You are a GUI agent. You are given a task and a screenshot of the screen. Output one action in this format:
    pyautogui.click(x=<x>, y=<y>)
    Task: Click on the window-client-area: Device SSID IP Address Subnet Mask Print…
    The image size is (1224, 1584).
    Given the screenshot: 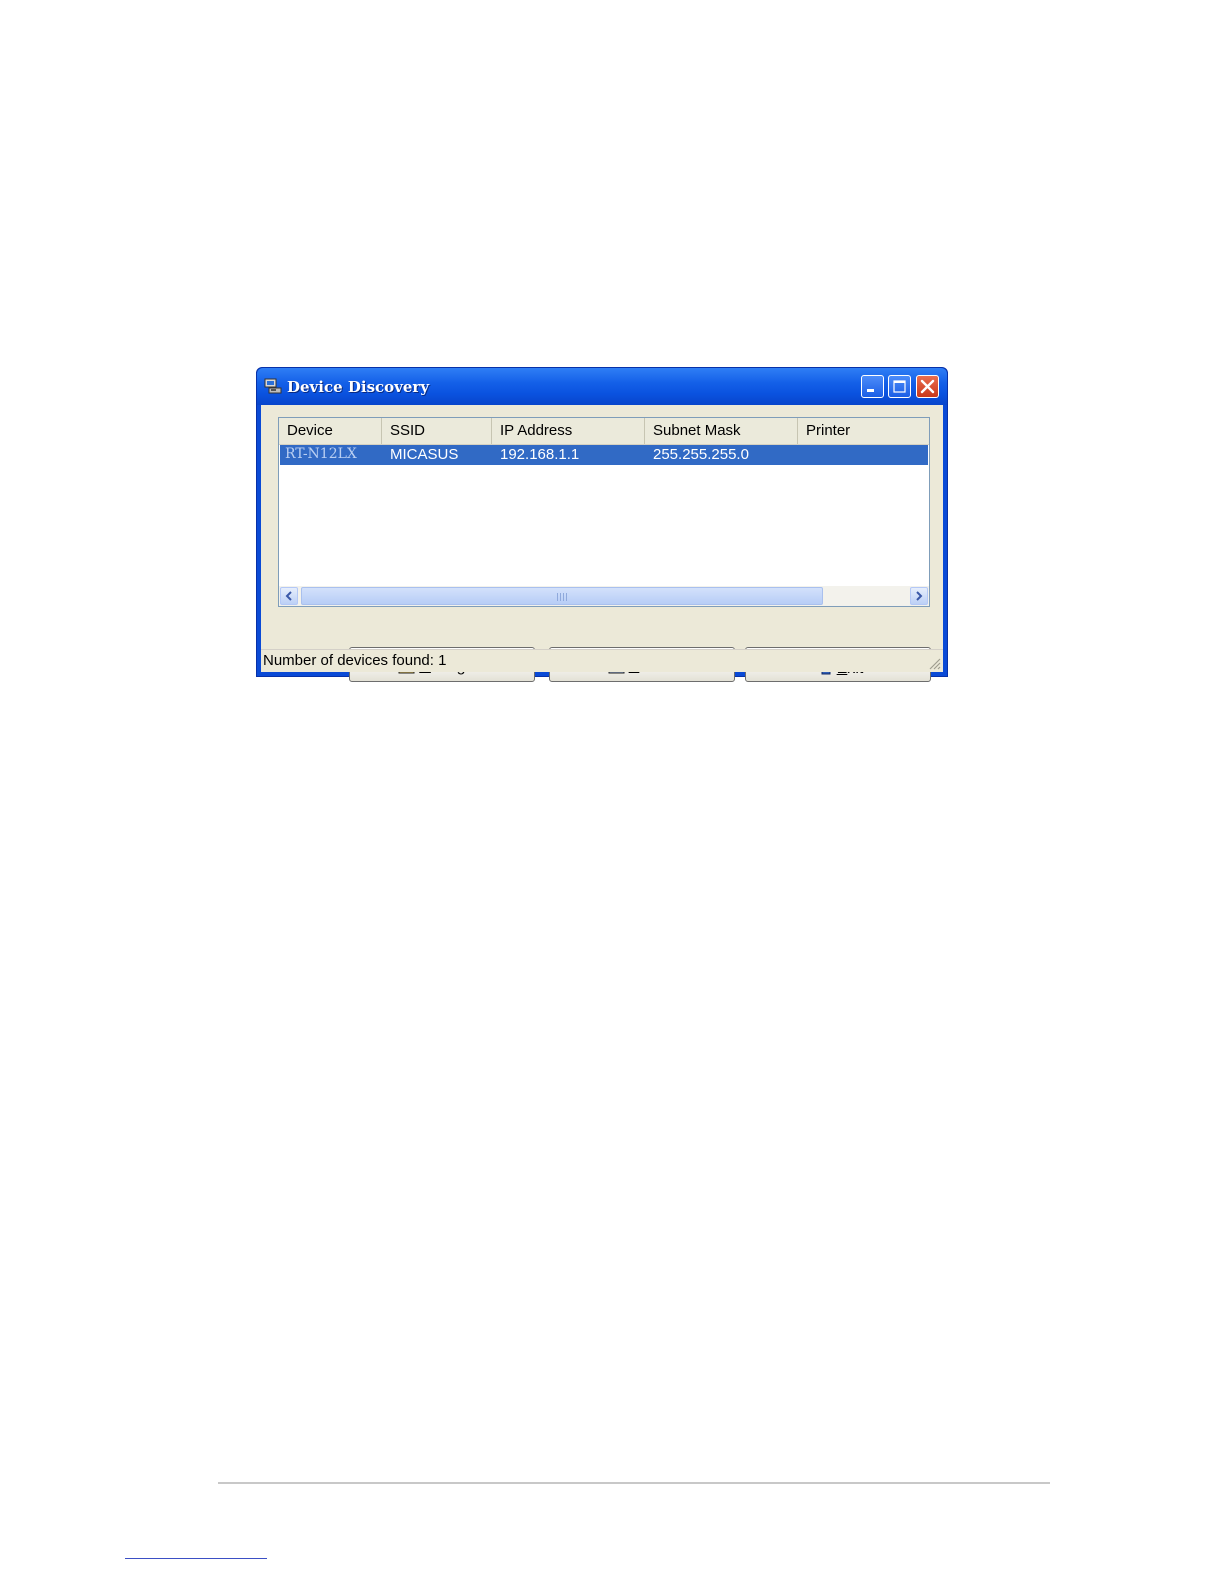 What is the action you would take?
    pyautogui.click(x=602, y=543)
    